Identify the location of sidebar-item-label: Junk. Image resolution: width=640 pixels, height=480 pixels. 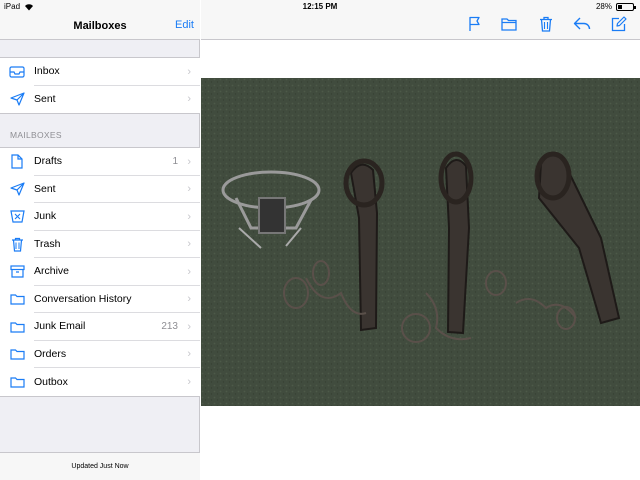
(117, 217).